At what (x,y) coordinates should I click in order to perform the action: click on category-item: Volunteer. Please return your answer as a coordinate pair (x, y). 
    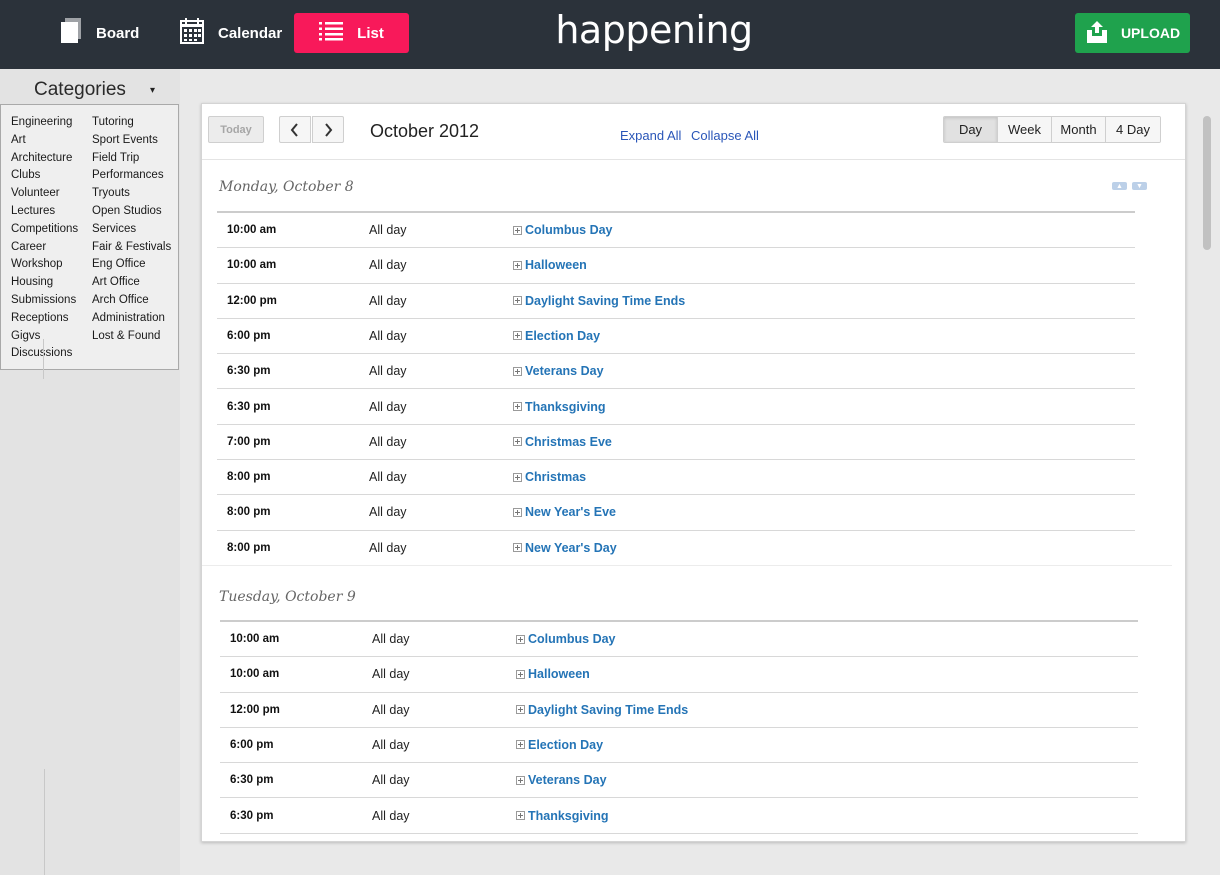
    Looking at the image, I should click on (44, 194).